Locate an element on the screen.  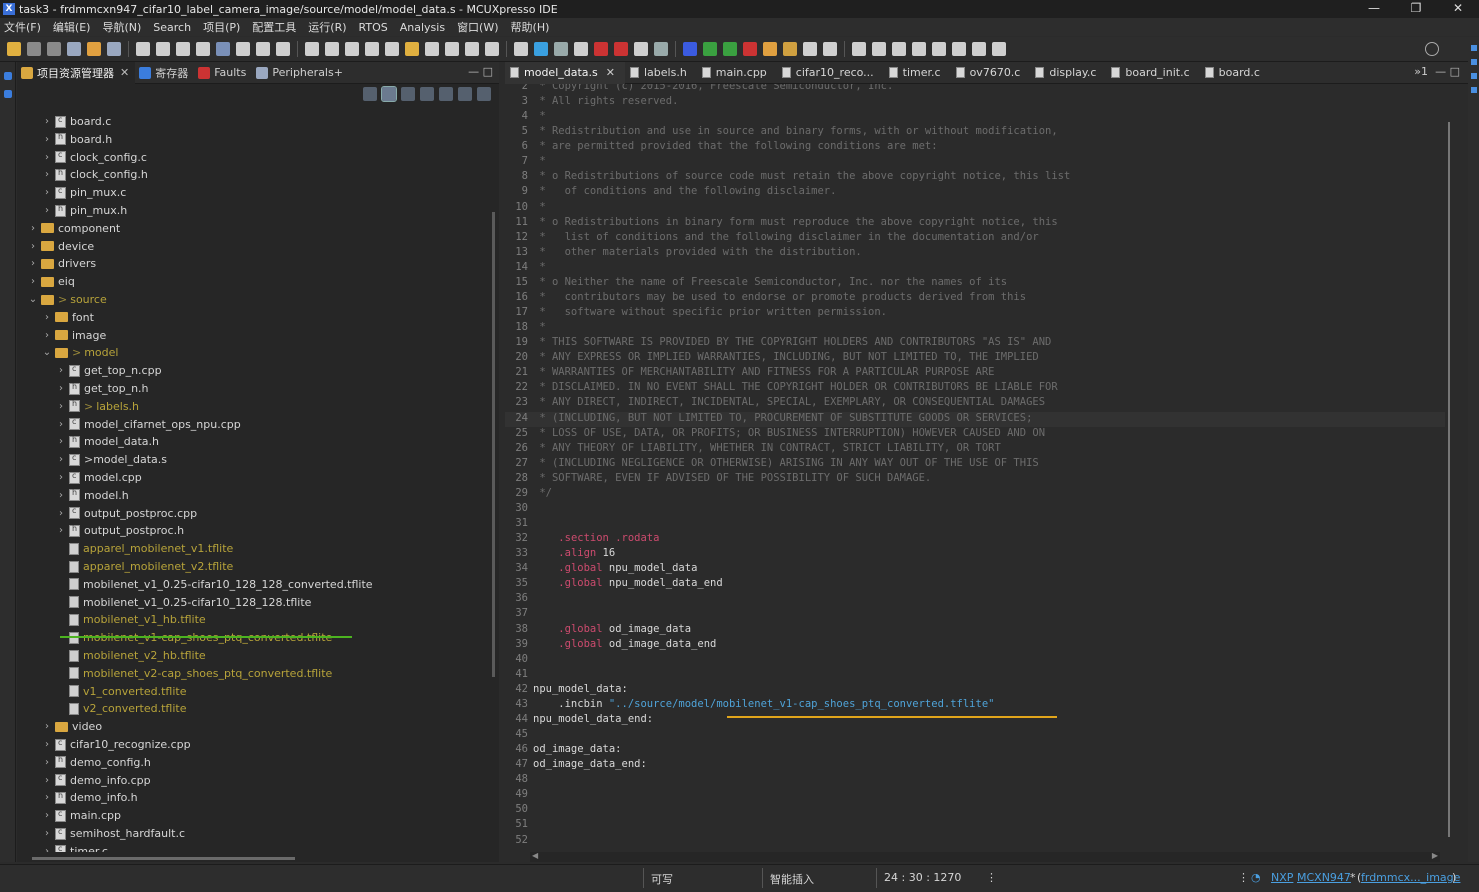
scroll-left-icon: ◀ is located at coordinates (535, 855).